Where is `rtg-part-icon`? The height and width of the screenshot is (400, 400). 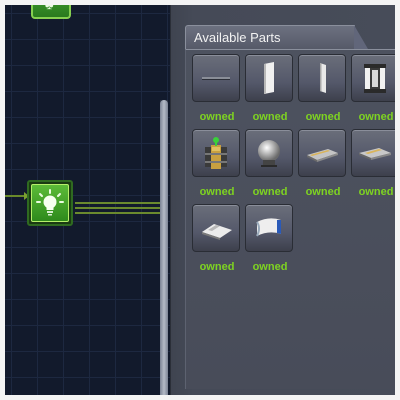
rtg-part-icon is located at coordinates (216, 153).